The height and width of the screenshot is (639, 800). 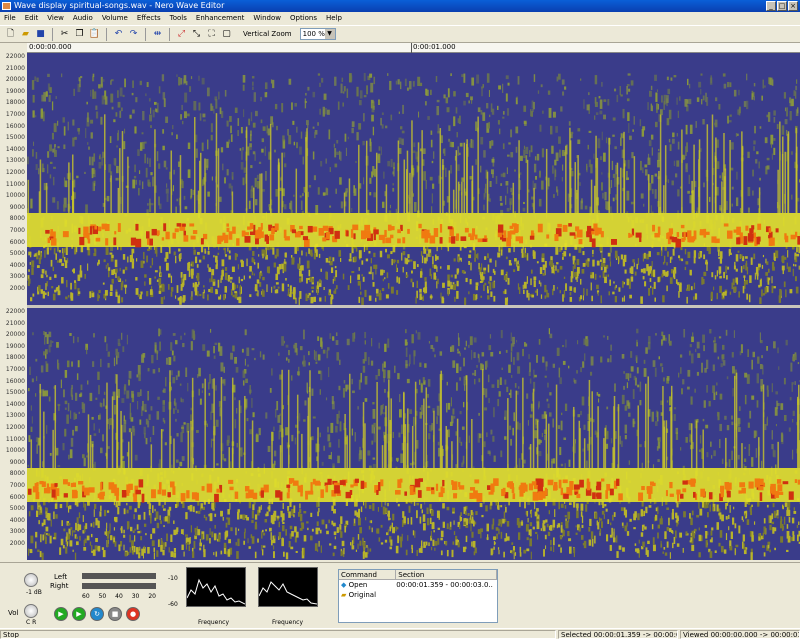 What do you see at coordinates (178, 18) in the screenshot?
I see `menu-tools: Tools` at bounding box center [178, 18].